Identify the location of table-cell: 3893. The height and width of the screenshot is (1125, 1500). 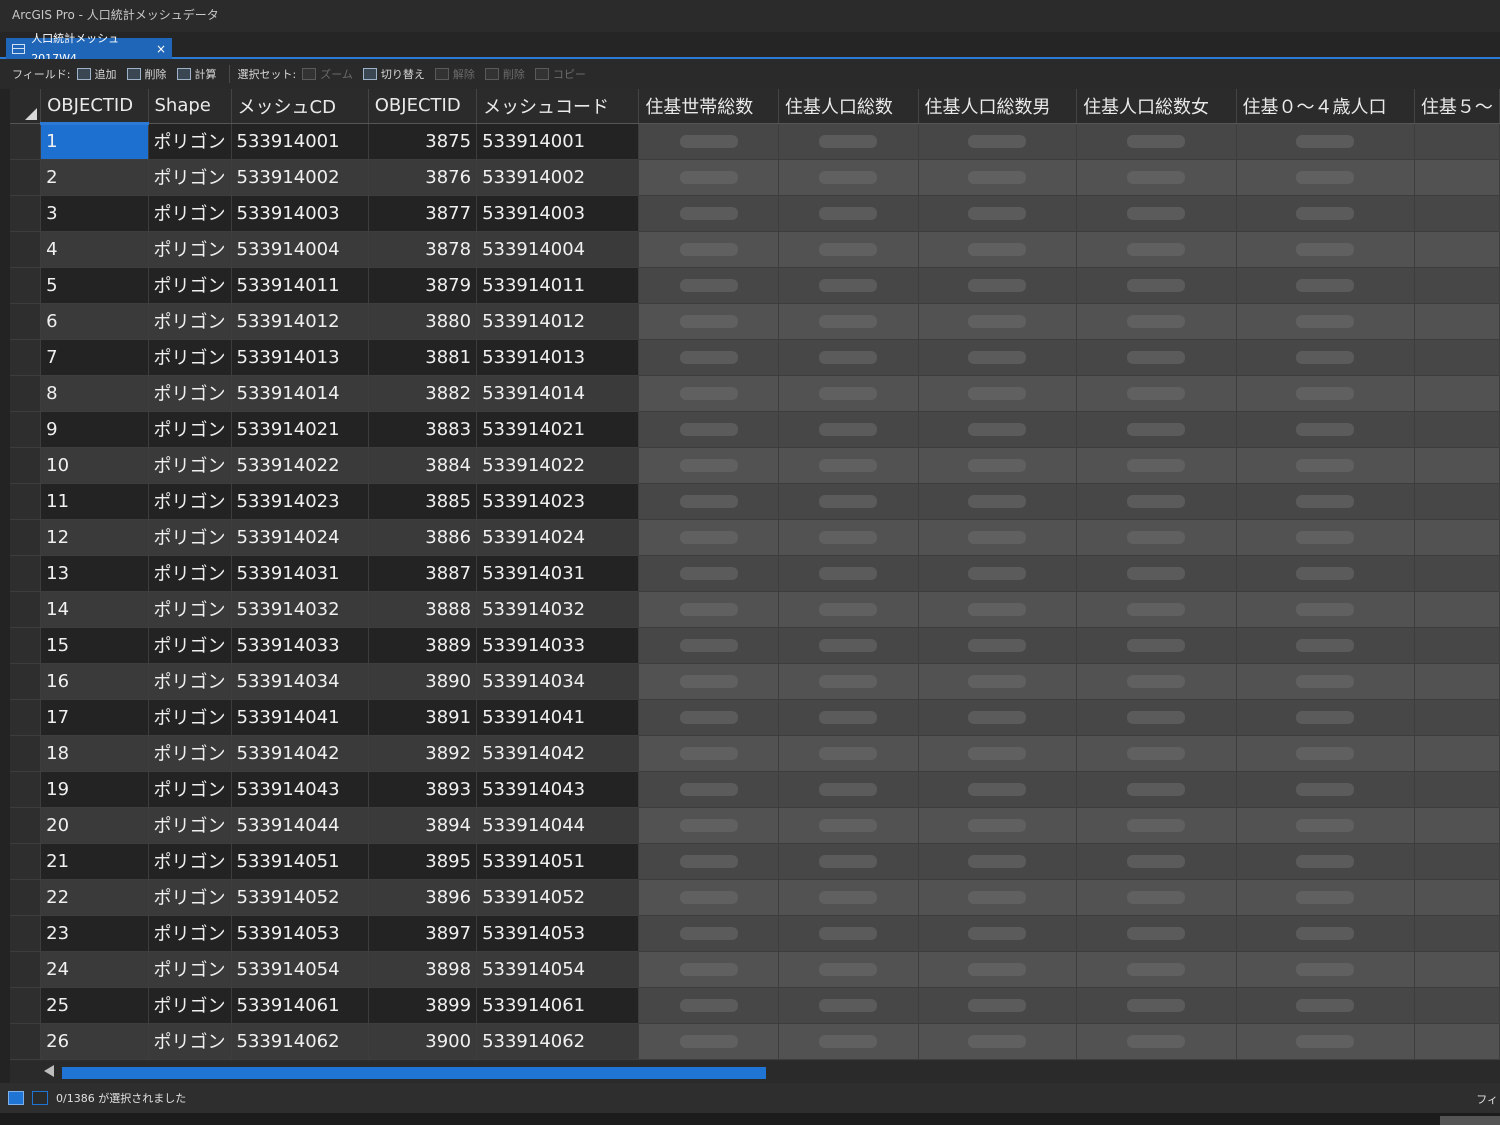
(423, 789).